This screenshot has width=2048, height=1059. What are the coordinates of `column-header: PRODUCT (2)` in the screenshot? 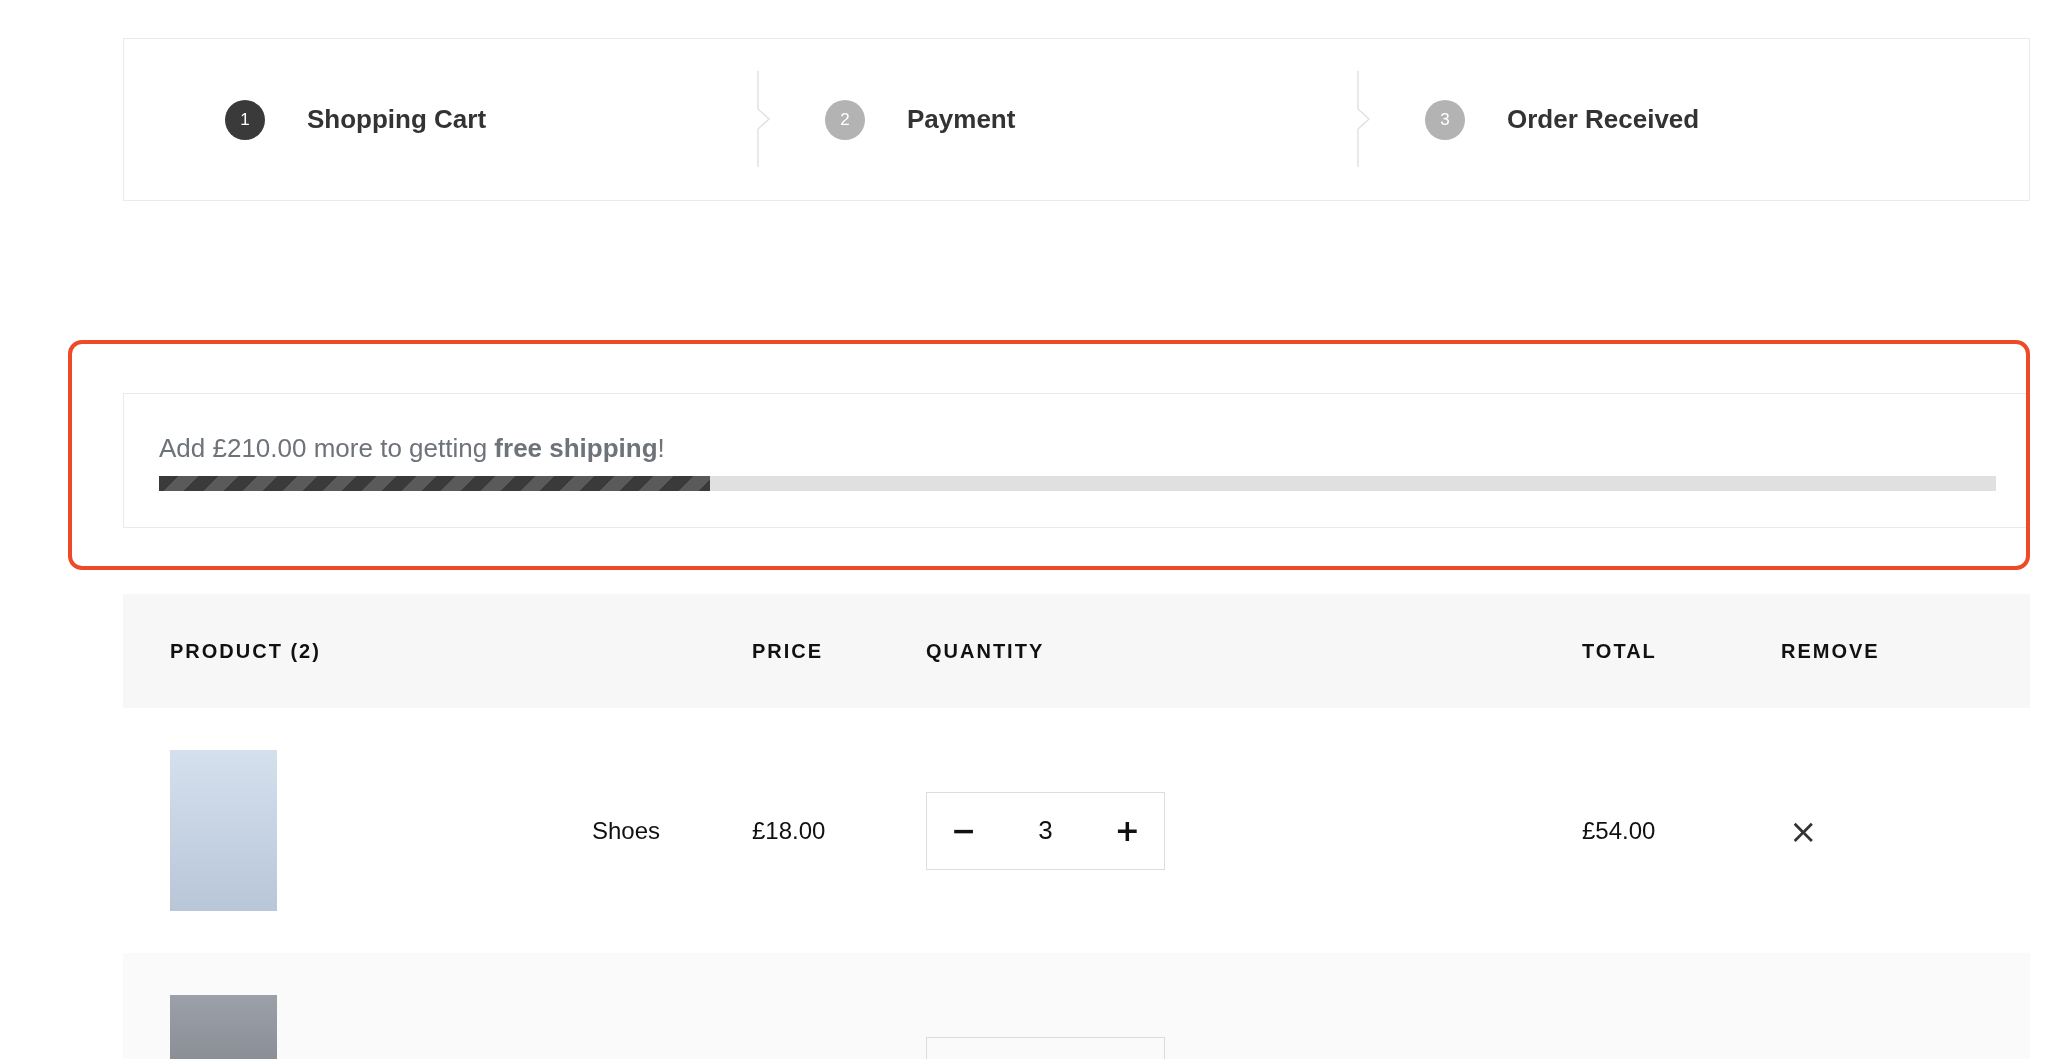 It's located at (246, 651).